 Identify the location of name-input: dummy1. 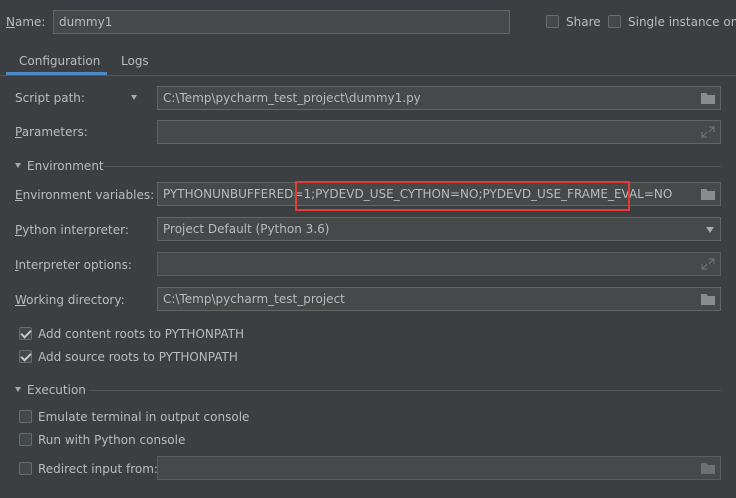
(281, 22).